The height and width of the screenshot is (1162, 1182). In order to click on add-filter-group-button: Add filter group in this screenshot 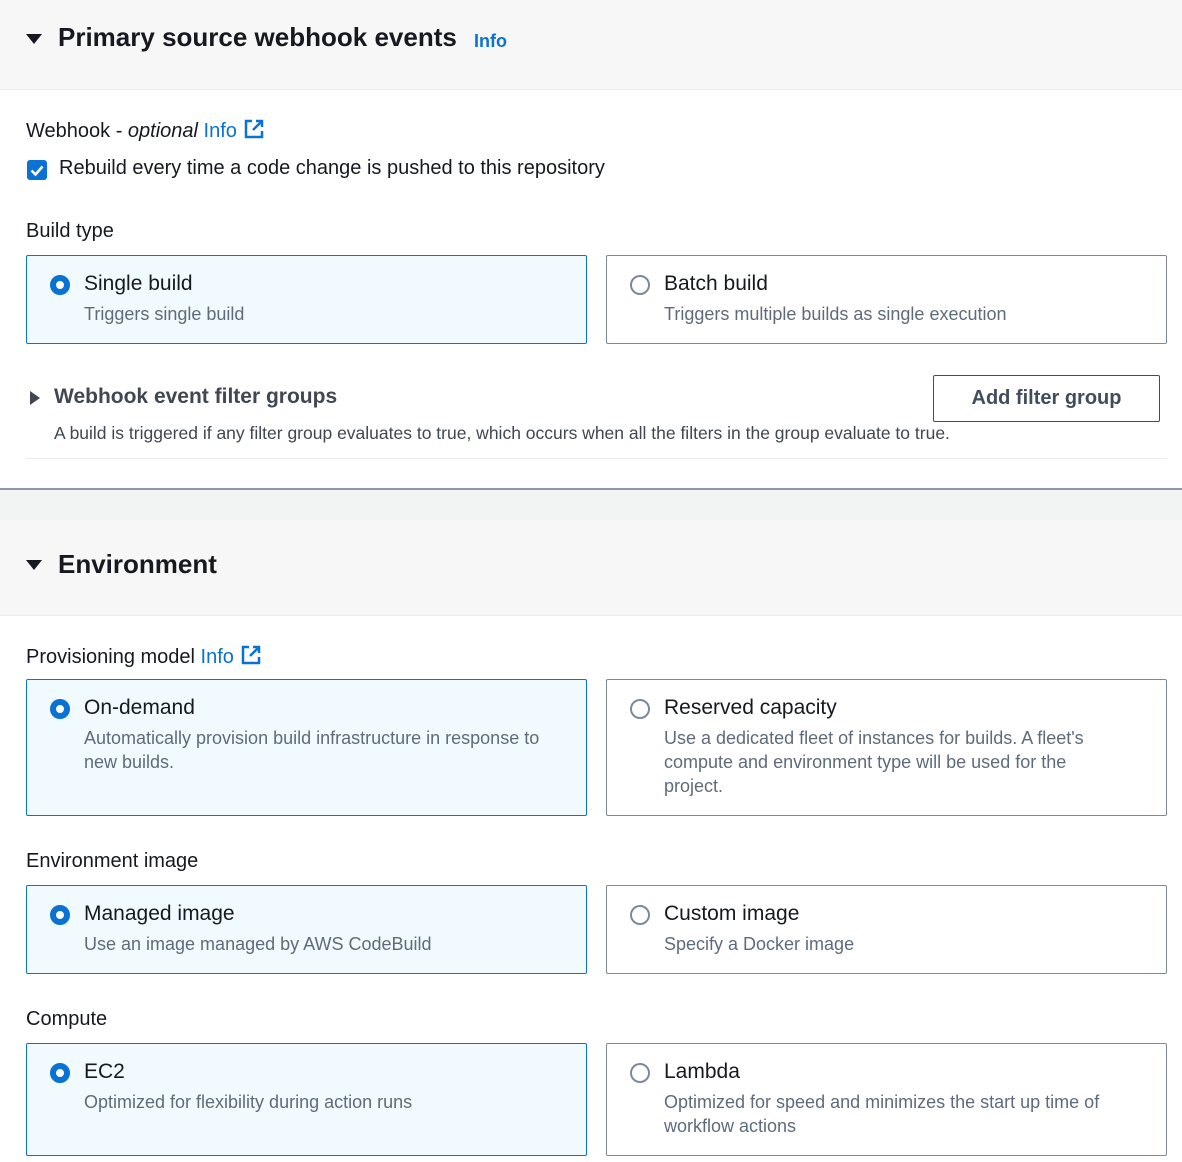, I will do `click(1046, 398)`.